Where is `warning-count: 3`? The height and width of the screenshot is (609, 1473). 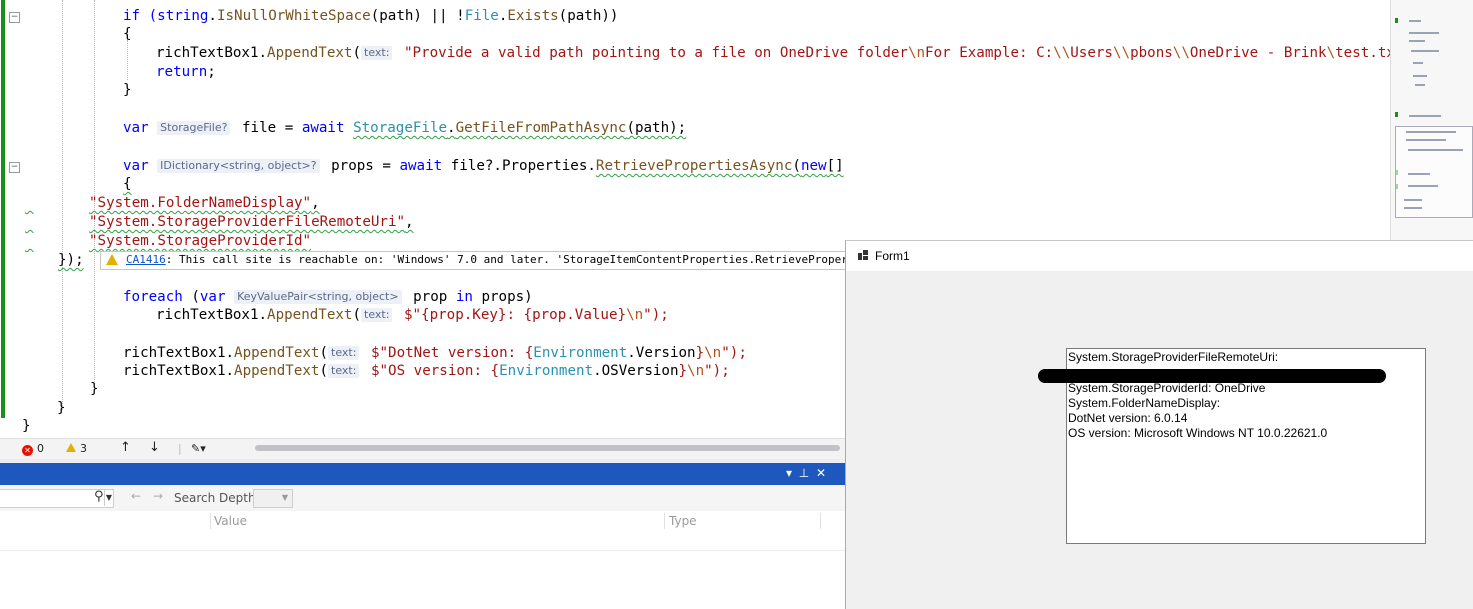
warning-count: 3 is located at coordinates (76, 448).